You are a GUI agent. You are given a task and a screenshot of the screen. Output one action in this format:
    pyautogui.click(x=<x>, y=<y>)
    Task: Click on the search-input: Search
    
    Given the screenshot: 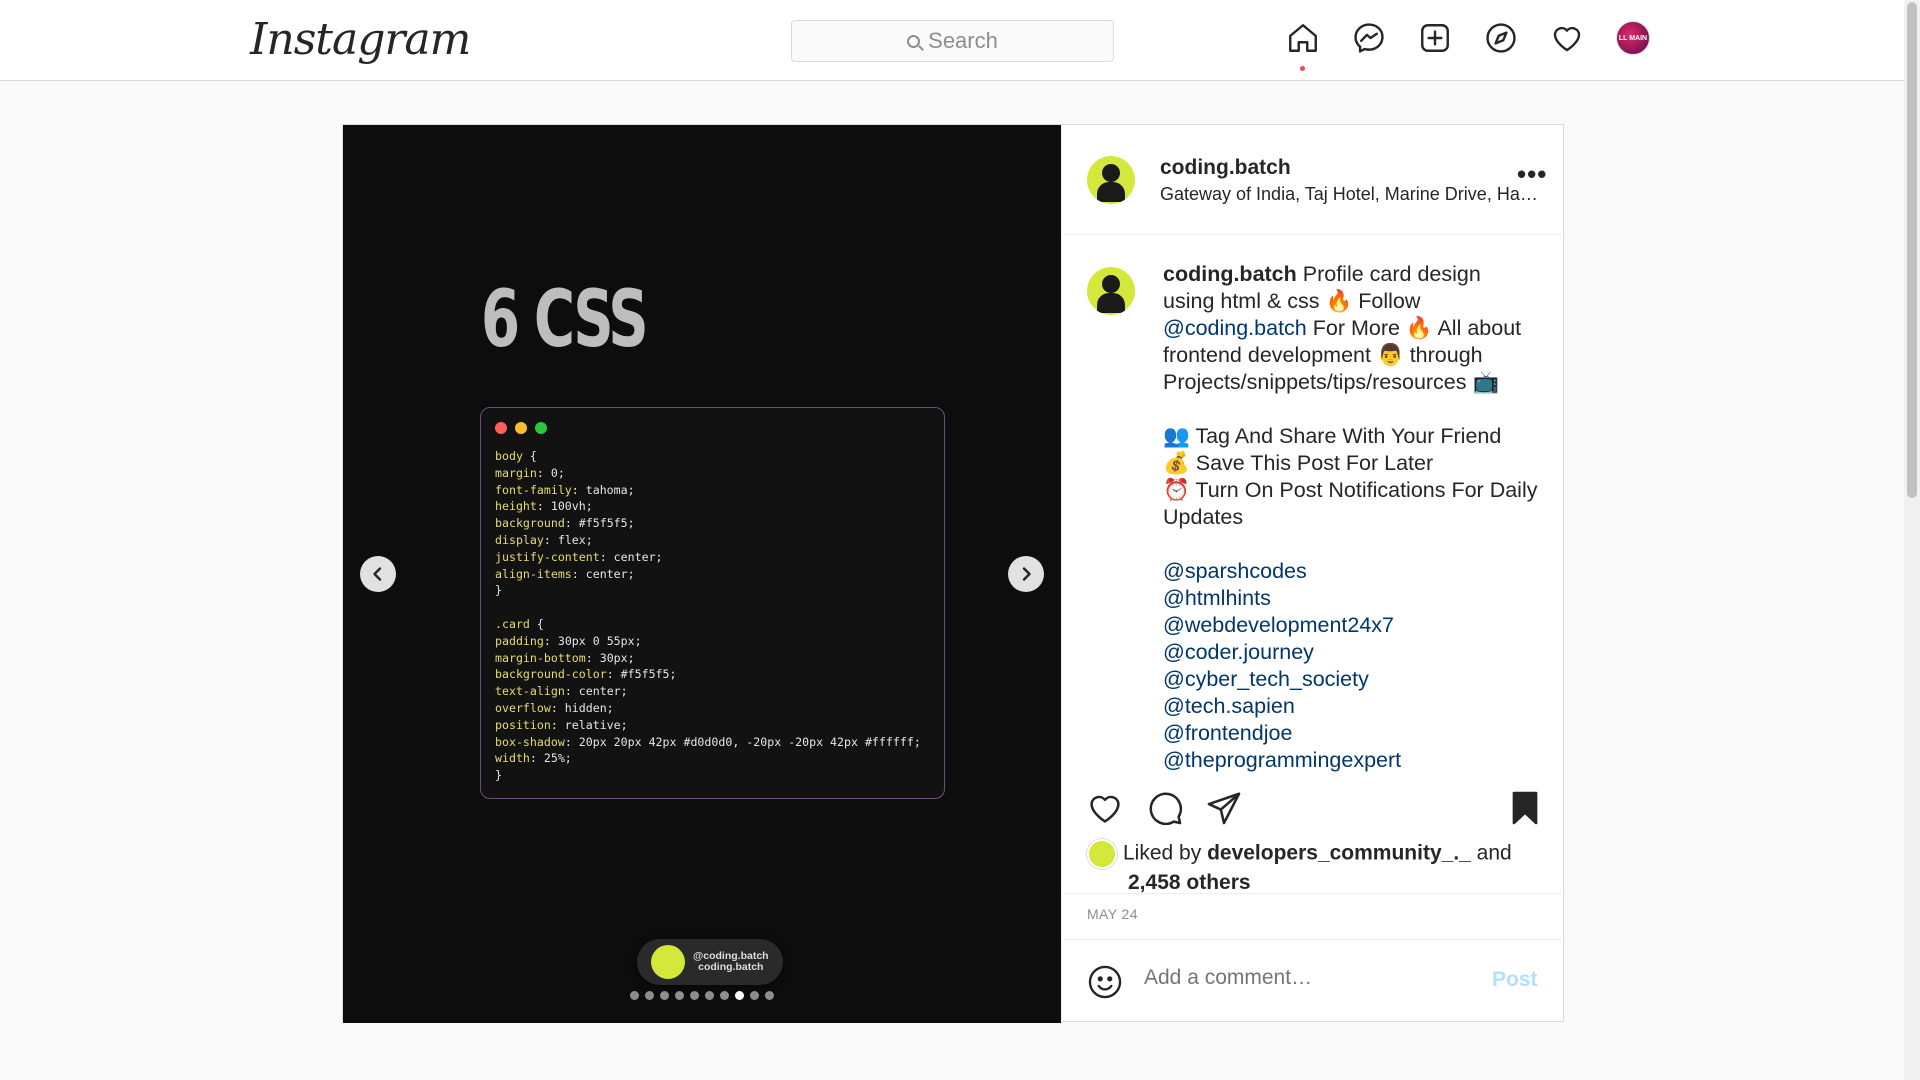 What is the action you would take?
    pyautogui.click(x=952, y=41)
    